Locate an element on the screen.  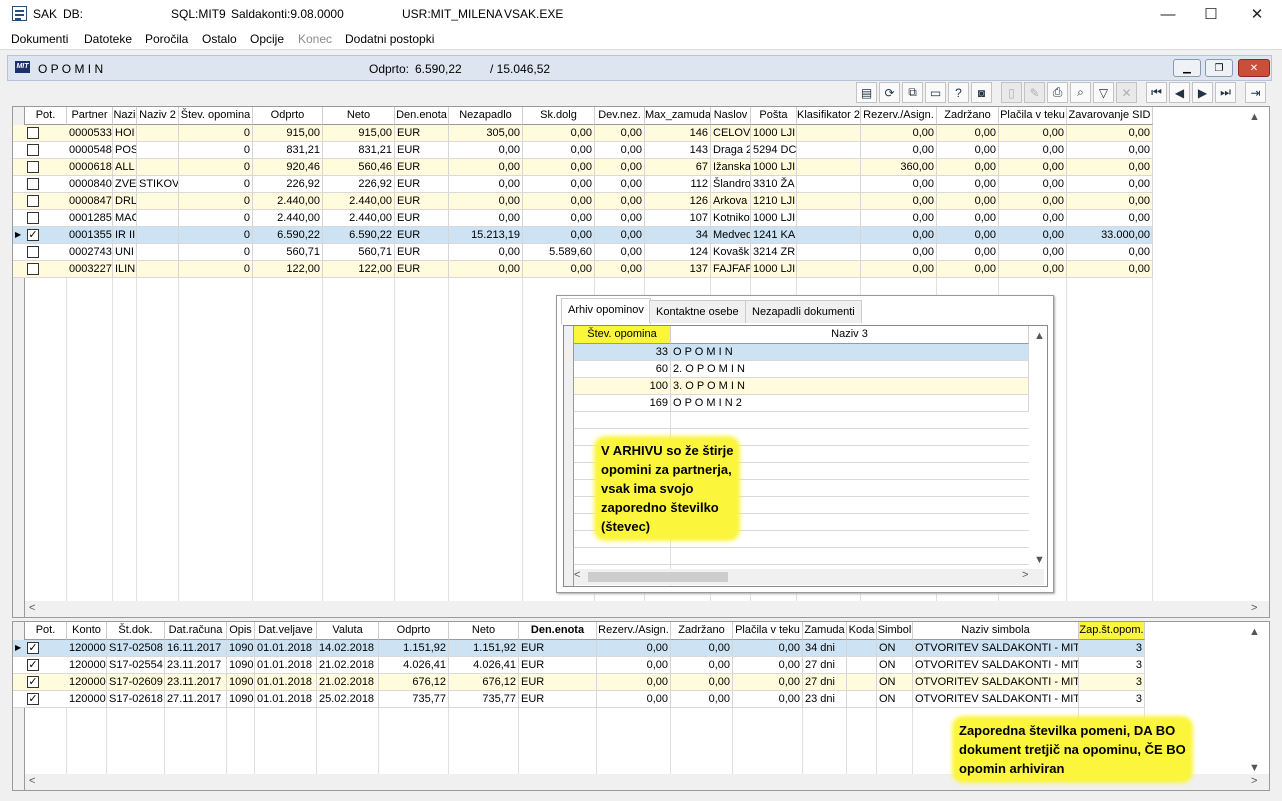
refresh-icon: ⟳ is located at coordinates (889, 92).